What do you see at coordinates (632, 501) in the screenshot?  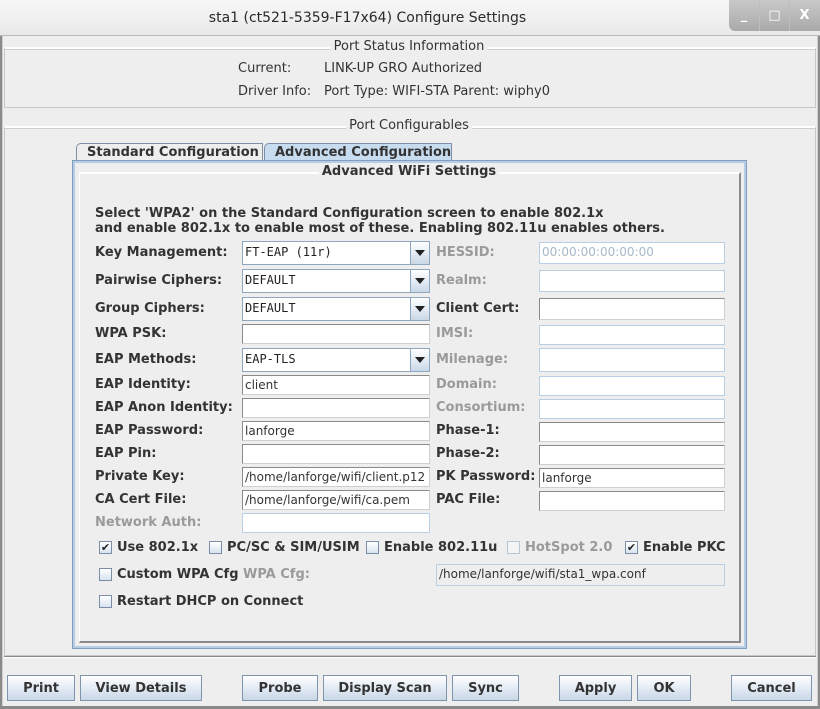 I see `pac-file-input` at bounding box center [632, 501].